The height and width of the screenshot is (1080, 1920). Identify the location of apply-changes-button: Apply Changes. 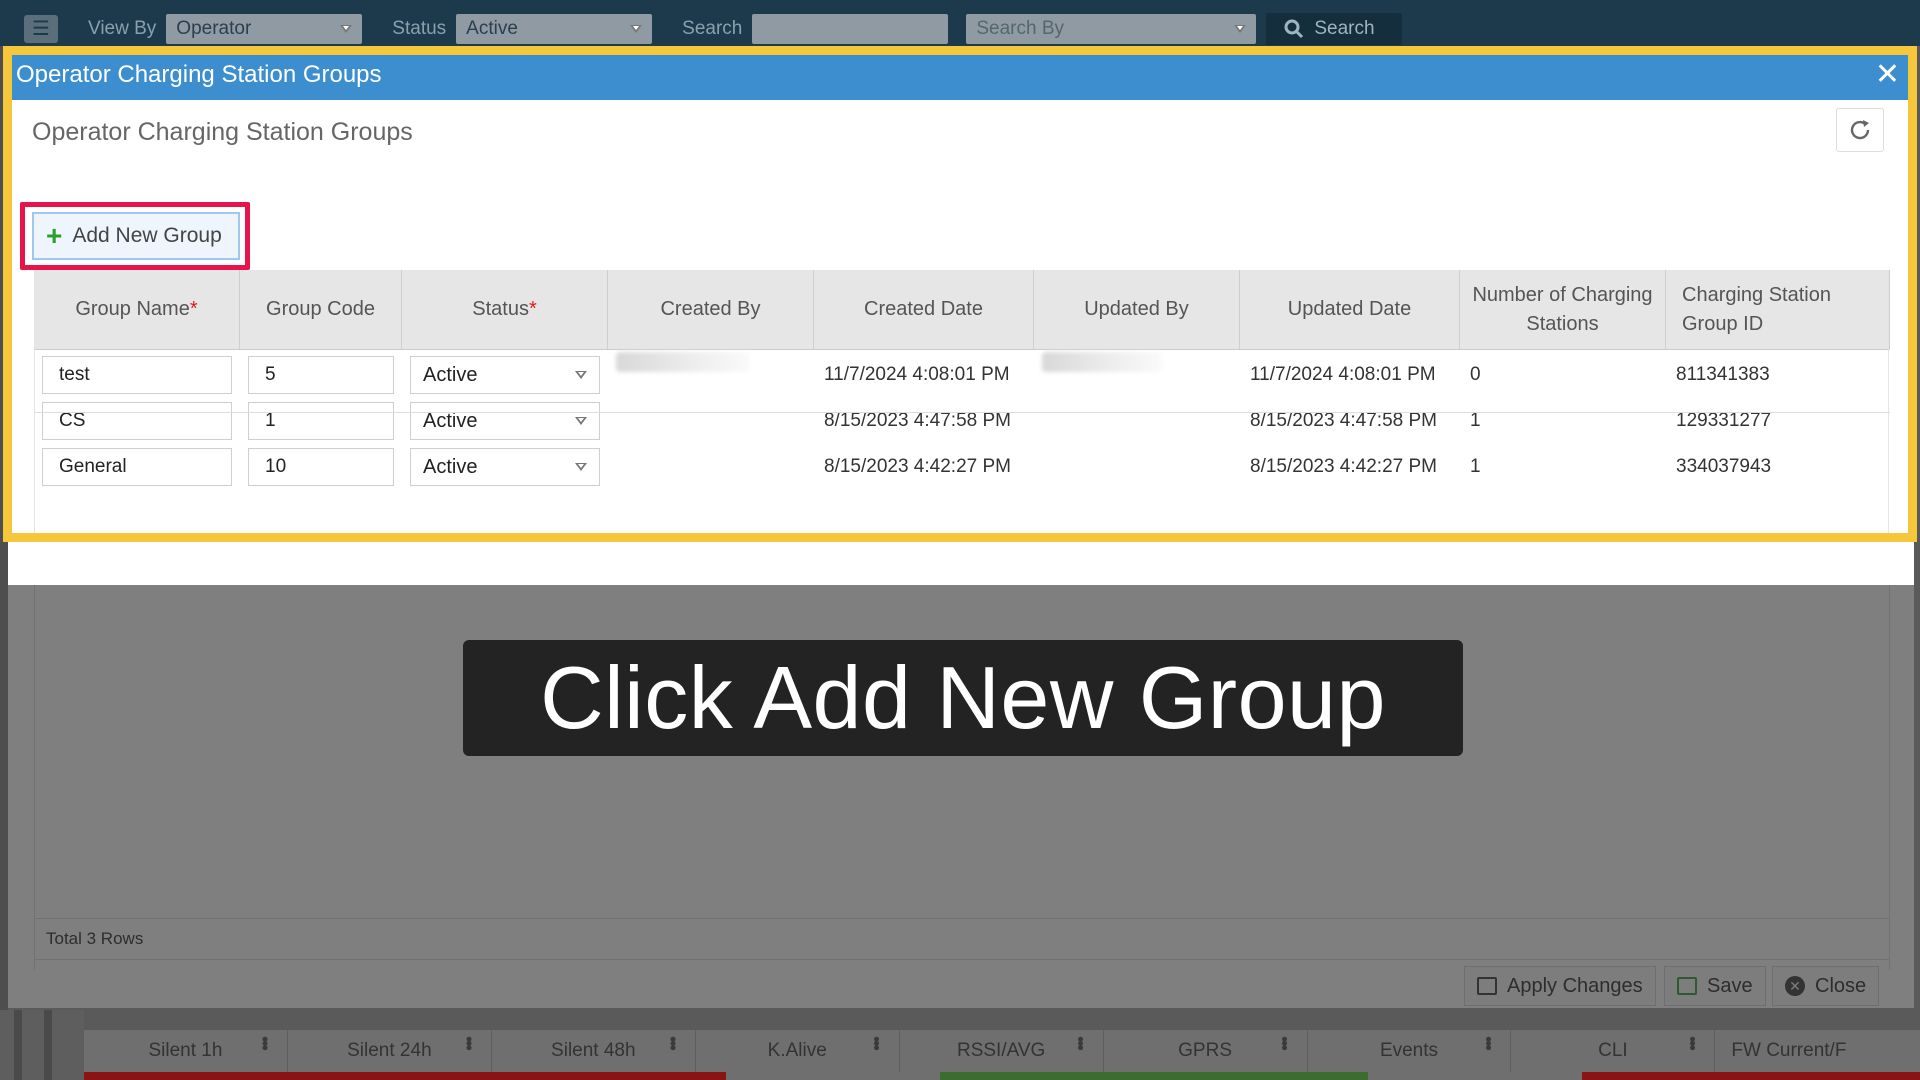
(1560, 986).